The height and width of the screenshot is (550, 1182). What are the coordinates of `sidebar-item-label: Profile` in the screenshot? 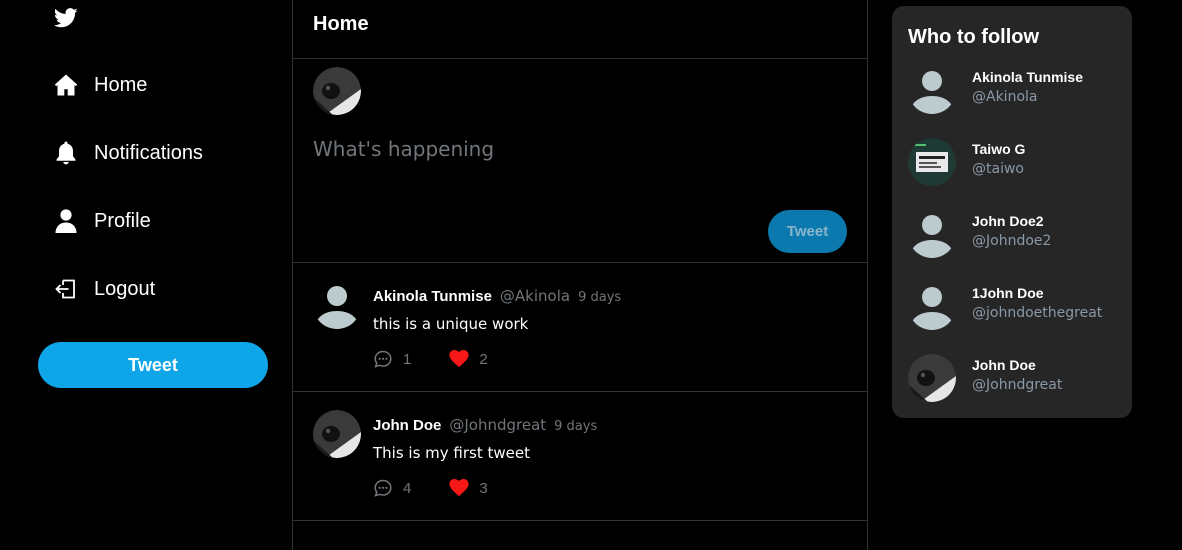 It's located at (122, 220).